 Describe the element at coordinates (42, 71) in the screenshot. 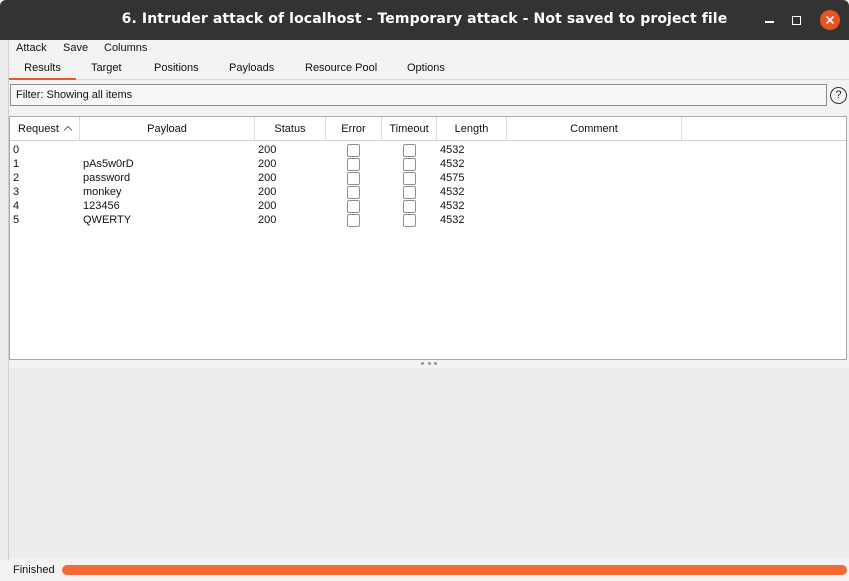

I see `tab-results: Results` at that location.